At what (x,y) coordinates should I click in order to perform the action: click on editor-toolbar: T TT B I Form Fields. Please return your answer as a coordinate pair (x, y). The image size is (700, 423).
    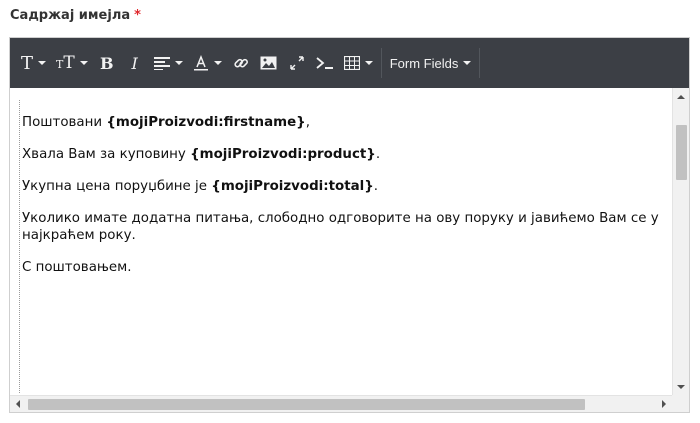
    Looking at the image, I should click on (349, 63).